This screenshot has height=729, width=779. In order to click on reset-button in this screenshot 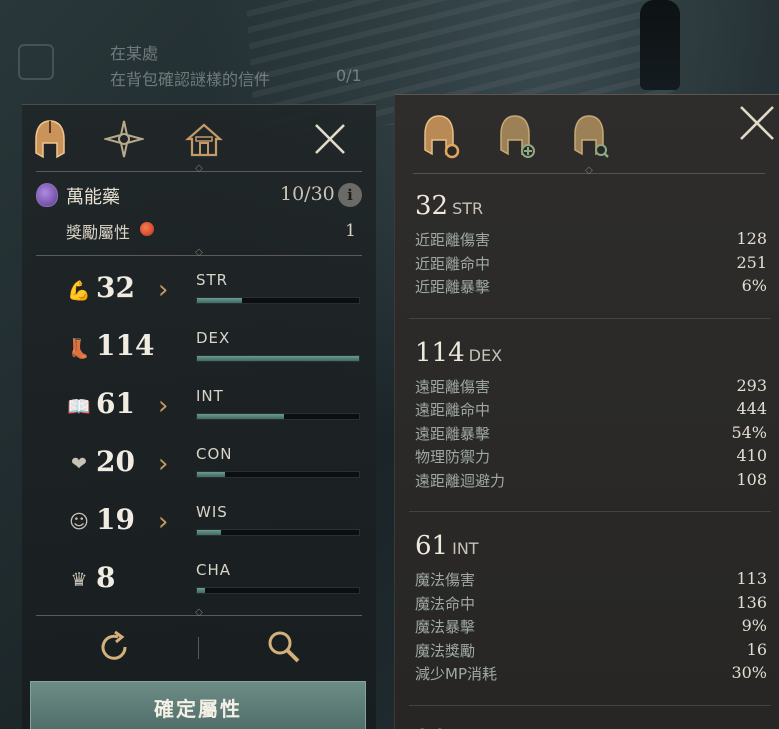, I will do `click(114, 647)`.